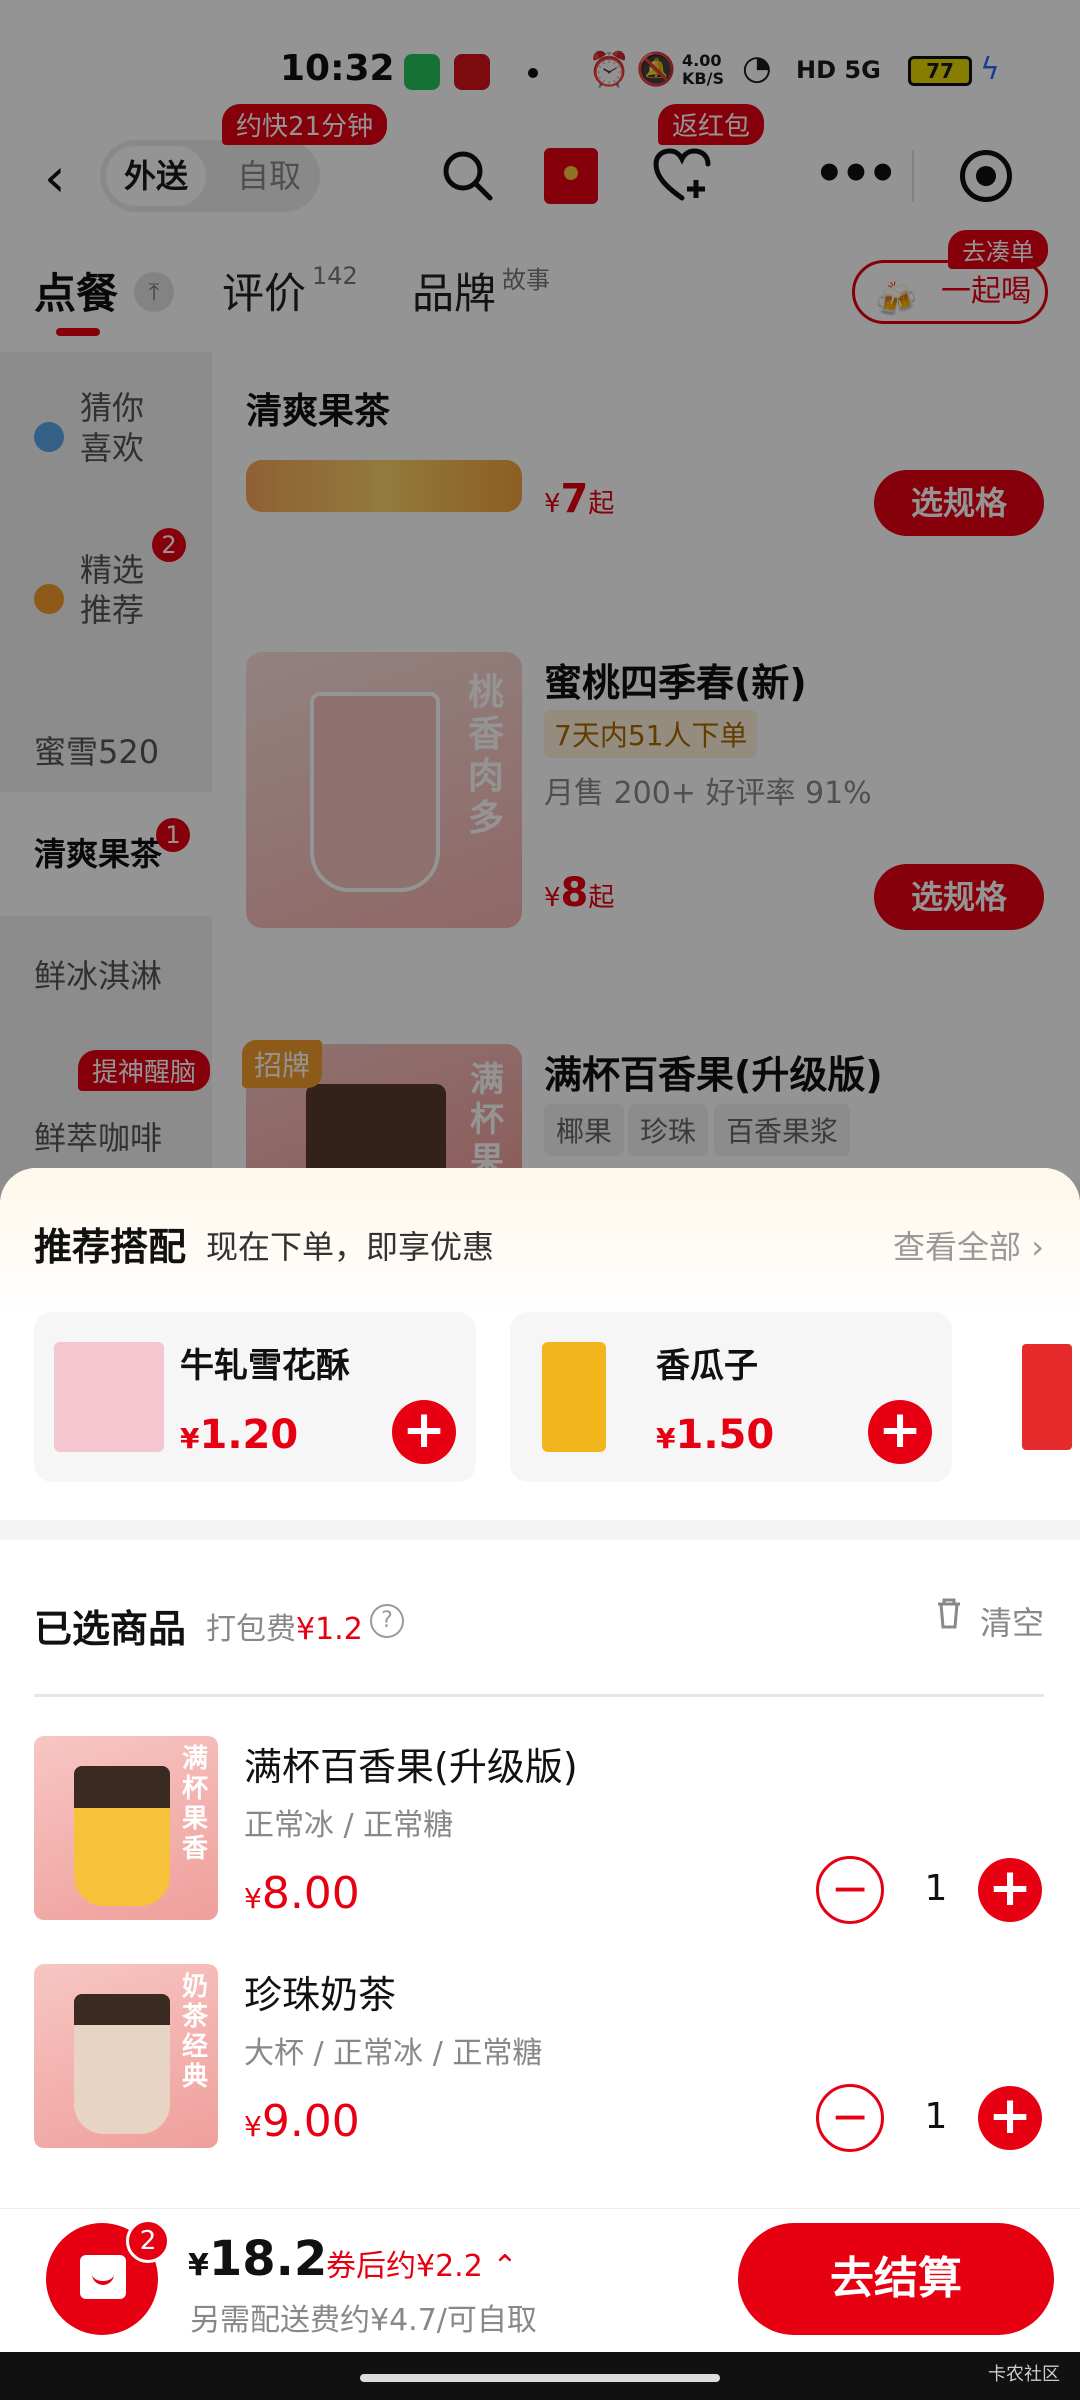 The width and height of the screenshot is (1080, 2400). I want to click on checkout-button: 去结算, so click(896, 2279).